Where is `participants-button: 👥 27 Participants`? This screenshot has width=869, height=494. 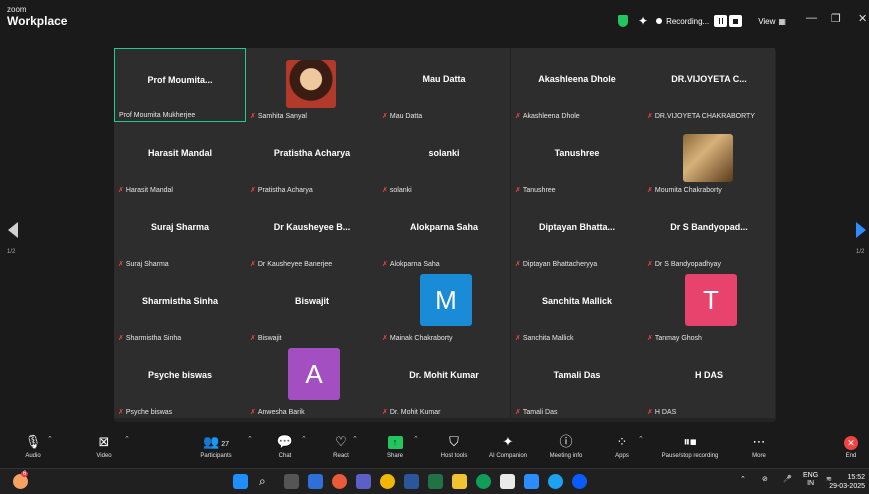
participants-button: 👥 27 Participants is located at coordinates (216, 446).